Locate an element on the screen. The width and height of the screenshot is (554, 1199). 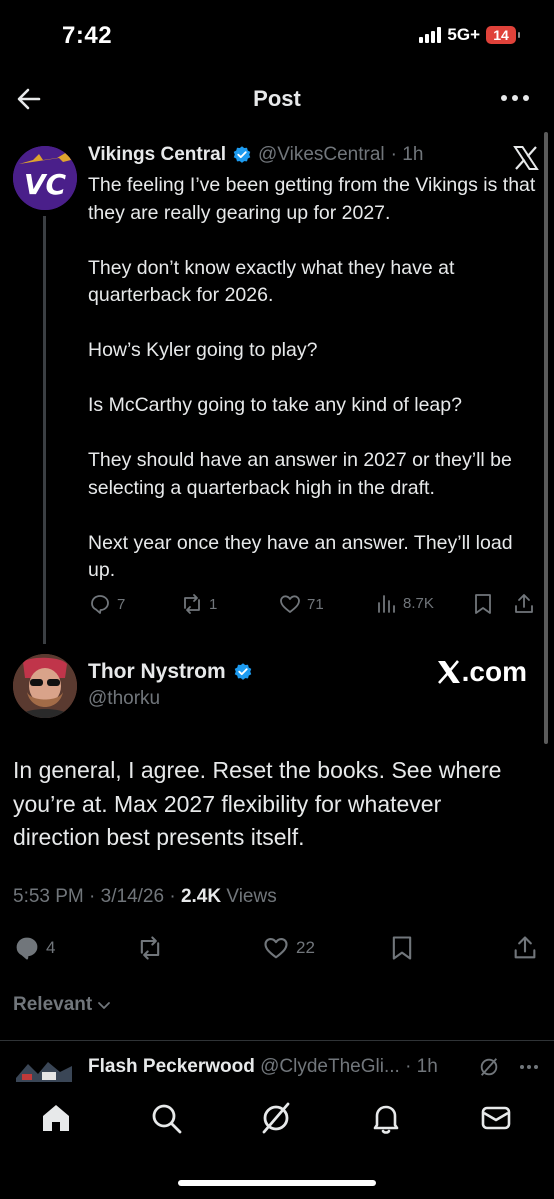
status-indicators: 5G+ 14 is located at coordinates (469, 35).